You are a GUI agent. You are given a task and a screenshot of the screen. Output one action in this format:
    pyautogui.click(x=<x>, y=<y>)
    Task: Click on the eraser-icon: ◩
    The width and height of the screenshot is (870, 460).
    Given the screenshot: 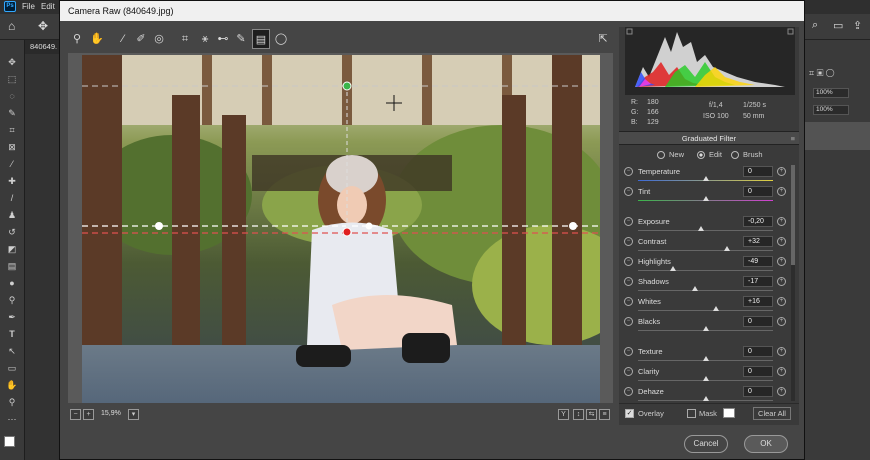 What is the action you would take?
    pyautogui.click(x=12, y=249)
    